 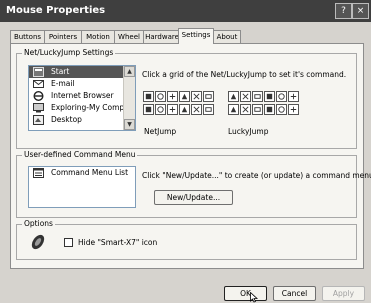 What do you see at coordinates (360, 11) in the screenshot?
I see `close-button: ×` at bounding box center [360, 11].